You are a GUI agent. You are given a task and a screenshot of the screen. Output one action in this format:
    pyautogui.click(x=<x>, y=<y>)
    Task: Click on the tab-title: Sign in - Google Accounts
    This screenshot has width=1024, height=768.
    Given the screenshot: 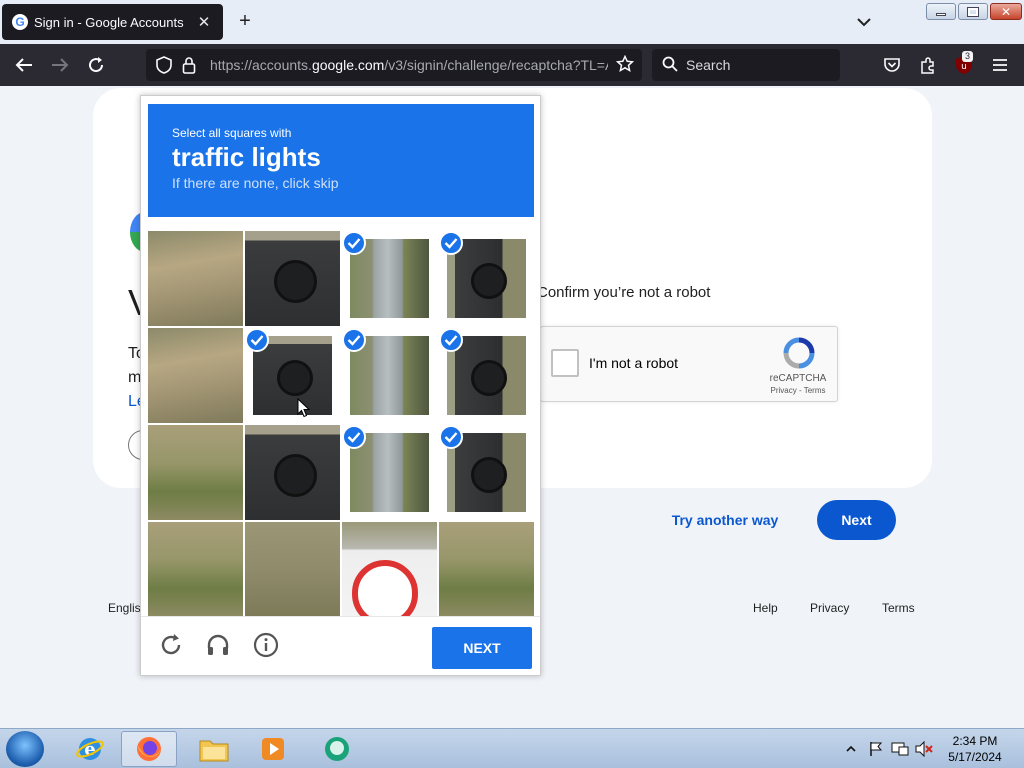 What is the action you would take?
    pyautogui.click(x=109, y=22)
    